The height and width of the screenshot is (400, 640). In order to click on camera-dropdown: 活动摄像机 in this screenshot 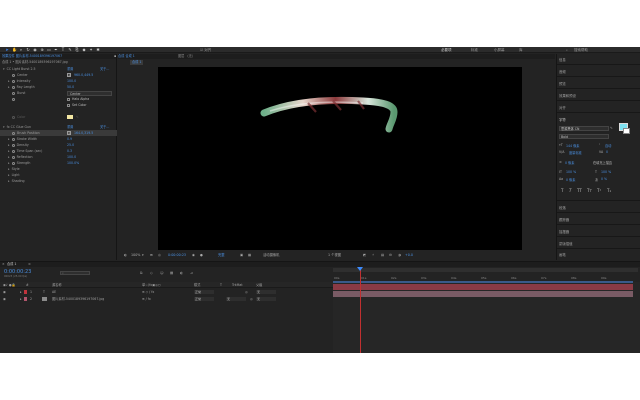, I will do `click(271, 255)`.